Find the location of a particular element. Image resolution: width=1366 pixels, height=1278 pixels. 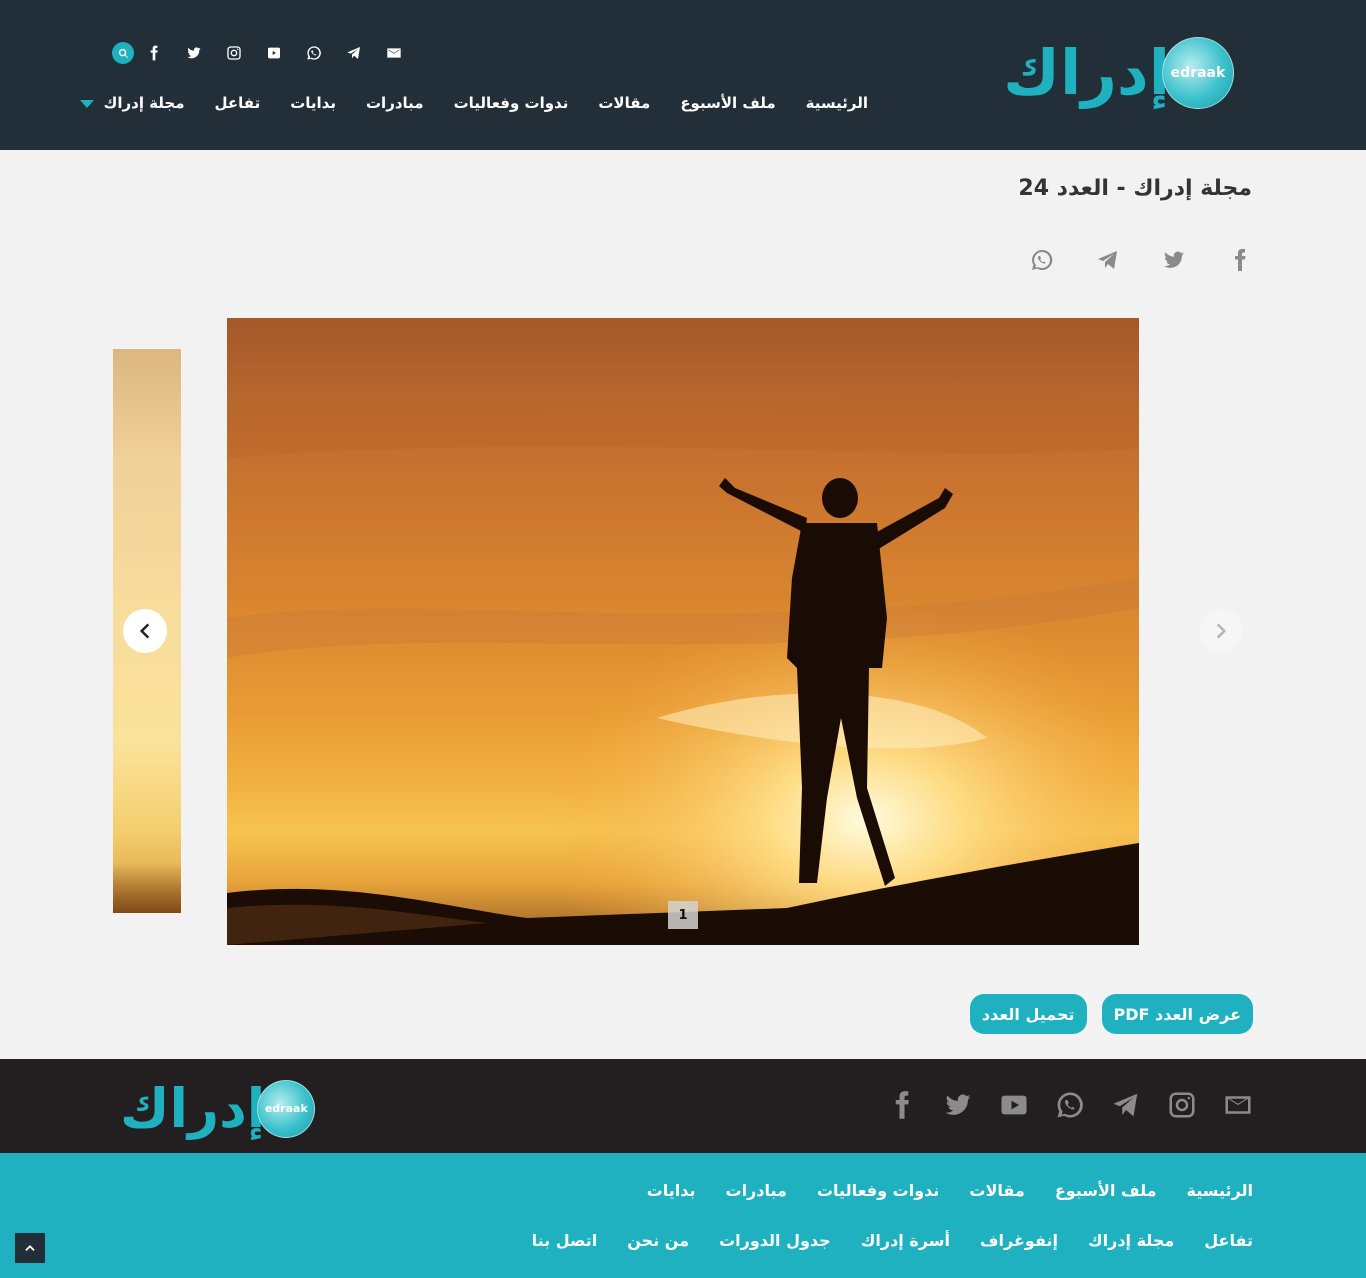

footer-top: إدراك edraak is located at coordinates (683, 1106).